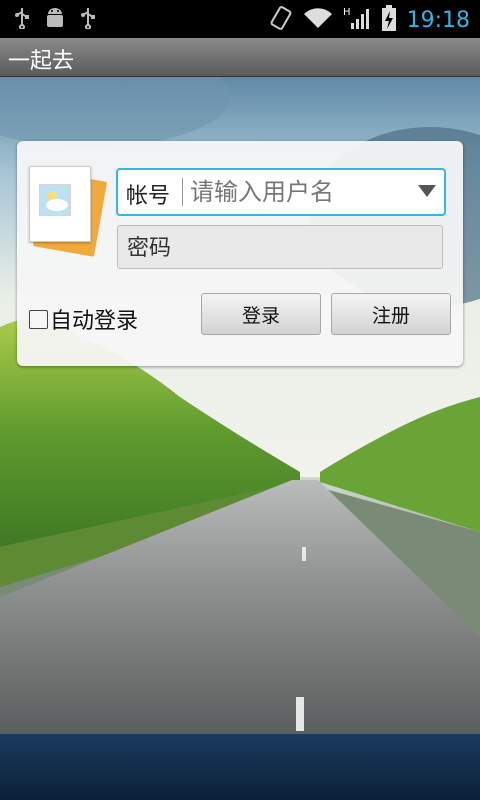 The width and height of the screenshot is (480, 800). Describe the element at coordinates (297, 192) in the screenshot. I see `username-input` at that location.